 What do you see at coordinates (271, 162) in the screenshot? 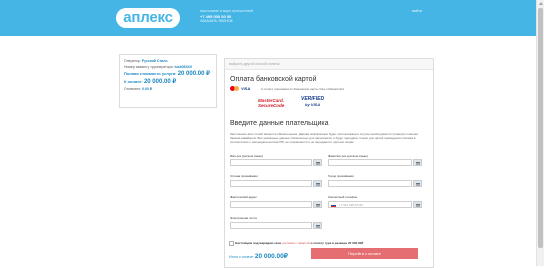
I see `first-name-input` at bounding box center [271, 162].